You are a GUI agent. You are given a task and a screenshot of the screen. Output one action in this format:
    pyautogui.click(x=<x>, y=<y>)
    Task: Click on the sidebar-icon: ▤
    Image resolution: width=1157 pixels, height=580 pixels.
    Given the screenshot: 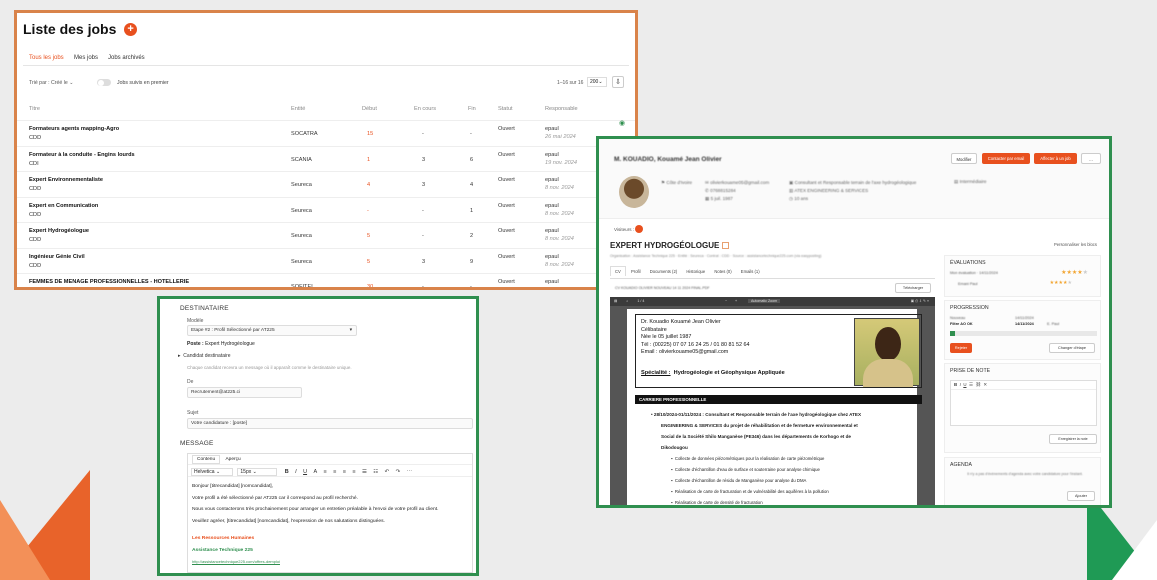 What is the action you would take?
    pyautogui.click(x=615, y=301)
    